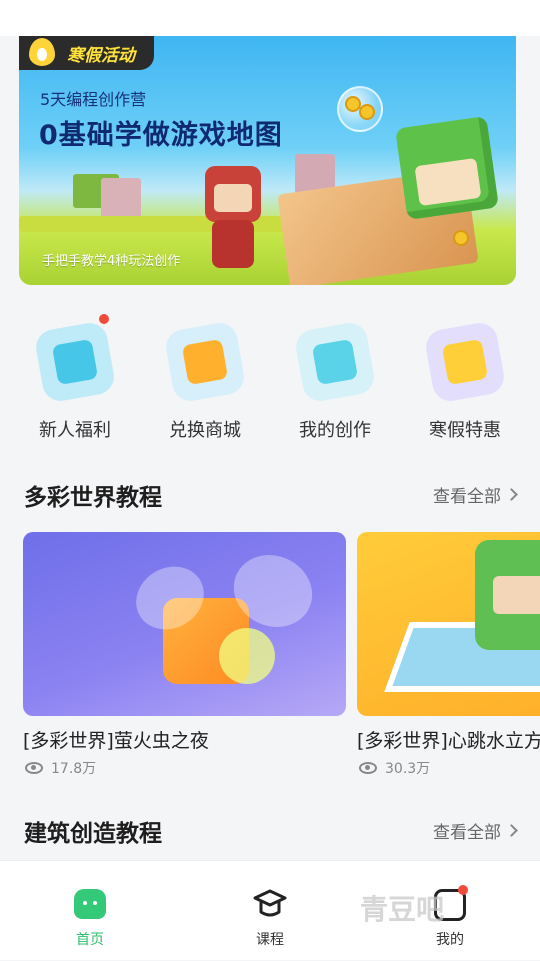  Describe the element at coordinates (335, 430) in the screenshot. I see `quick-item-label: 我的创作` at that location.